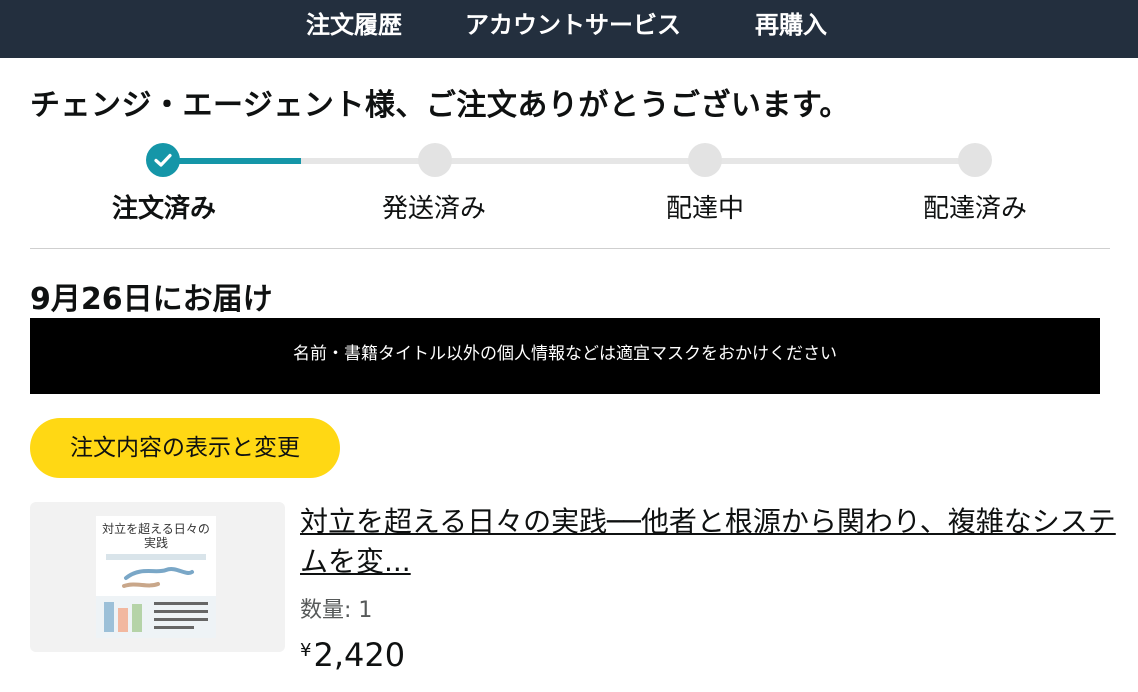 The image size is (1138, 692). I want to click on tracker-track, so click(569, 161).